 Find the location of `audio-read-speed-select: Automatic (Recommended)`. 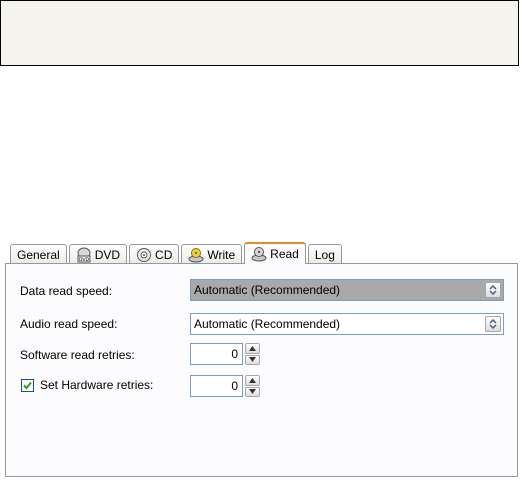

audio-read-speed-select: Automatic (Recommended) is located at coordinates (347, 324).